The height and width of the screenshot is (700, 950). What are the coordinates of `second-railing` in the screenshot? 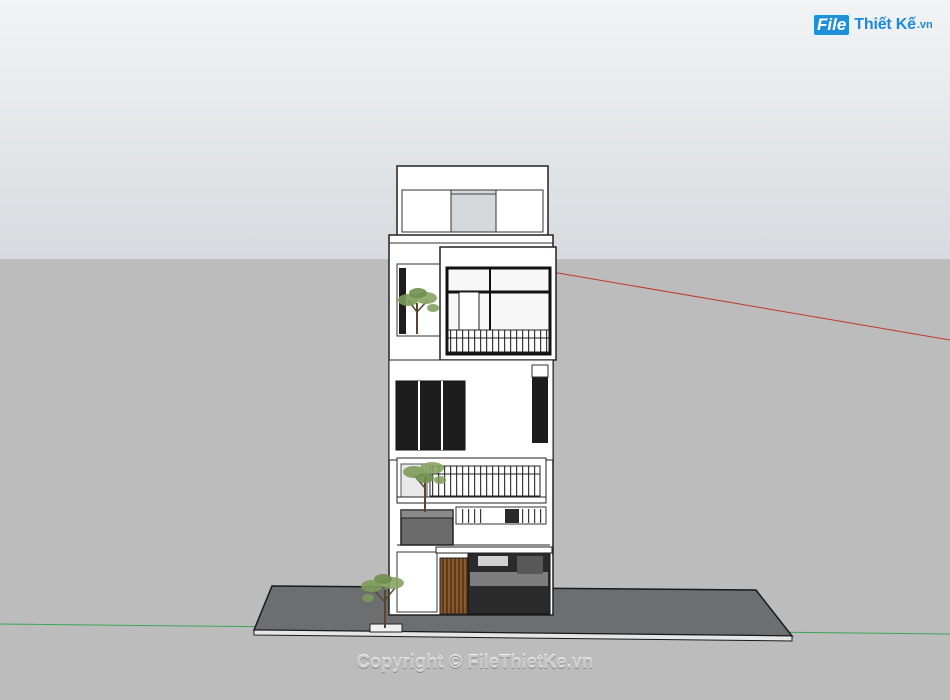 It's located at (485, 481).